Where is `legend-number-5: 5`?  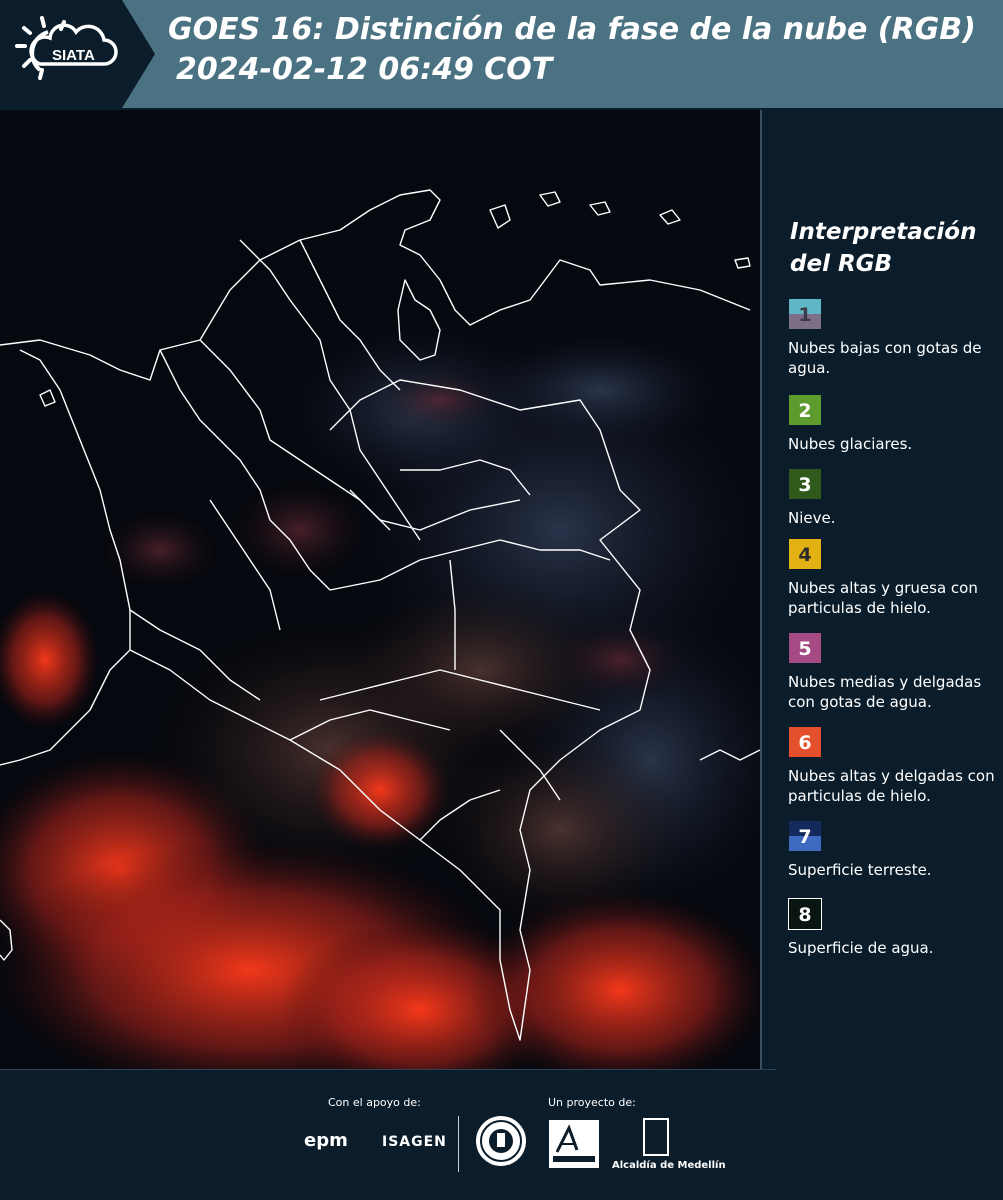
legend-number-5: 5 is located at coordinates (805, 649).